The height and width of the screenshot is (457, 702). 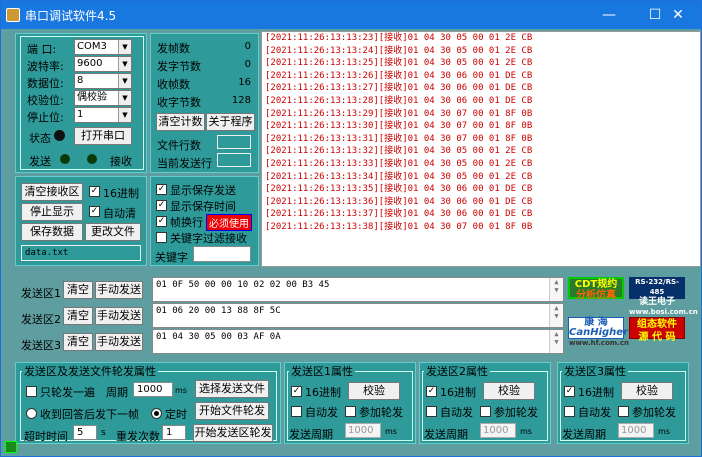 I want to click on auto-clear-checkbox: ✓, so click(x=94, y=211).